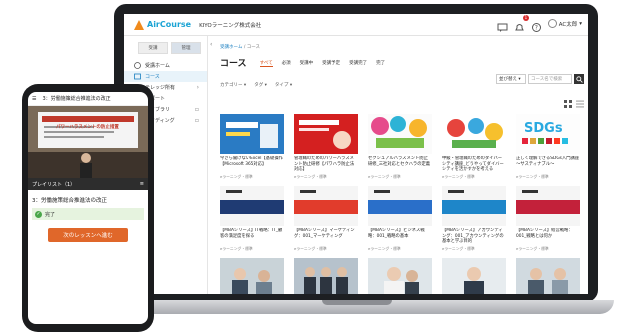  Describe the element at coordinates (88, 235) in the screenshot. I see `next-lesson-button: 次のレッスンへ進む` at that location.